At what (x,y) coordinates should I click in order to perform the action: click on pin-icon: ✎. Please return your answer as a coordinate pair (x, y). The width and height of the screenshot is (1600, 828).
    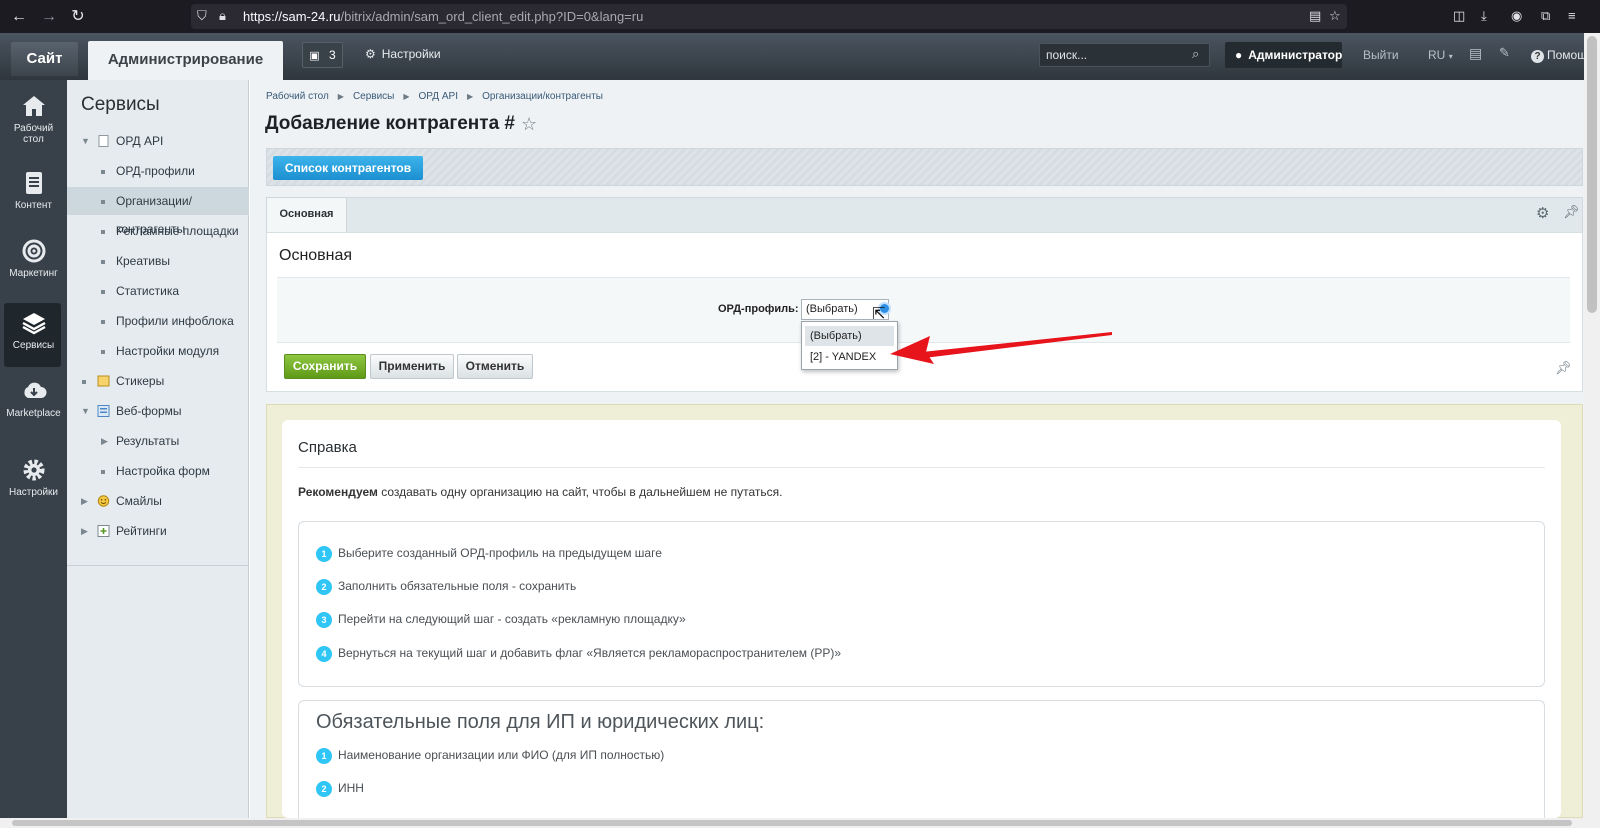
    Looking at the image, I should click on (1504, 53).